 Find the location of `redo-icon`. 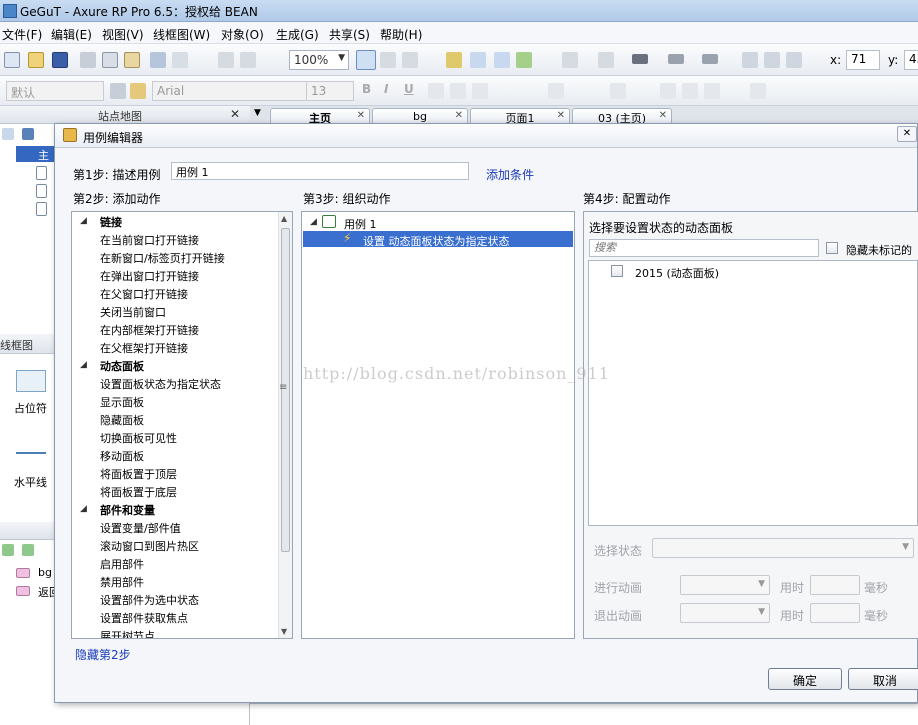

redo-icon is located at coordinates (180, 60).